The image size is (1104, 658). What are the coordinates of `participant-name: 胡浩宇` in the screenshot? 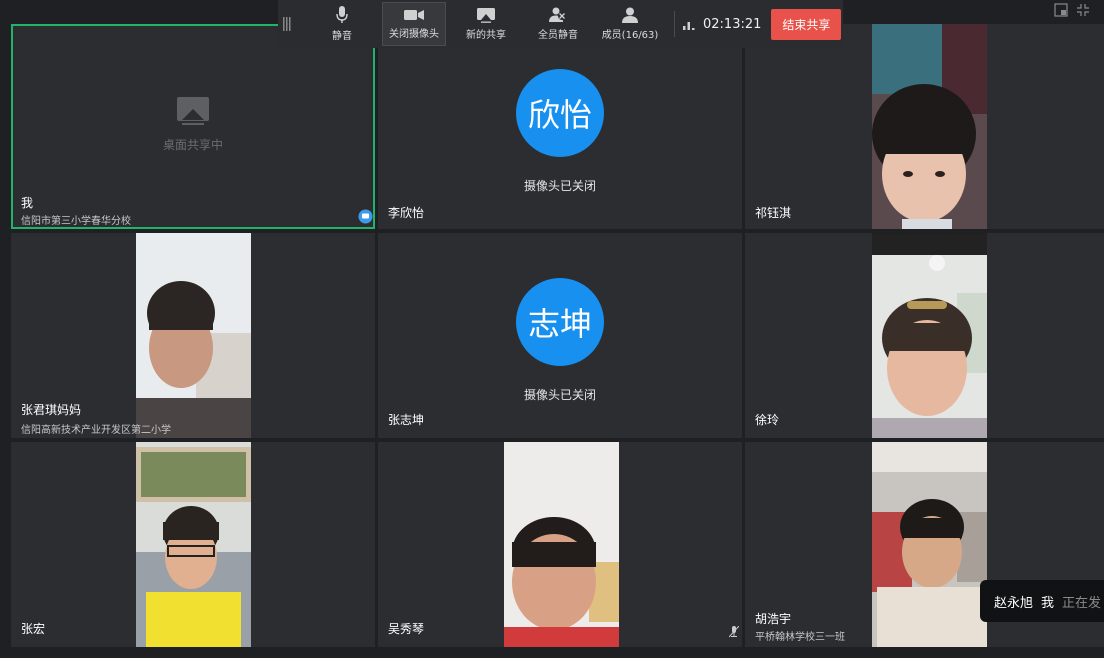 It's located at (773, 619).